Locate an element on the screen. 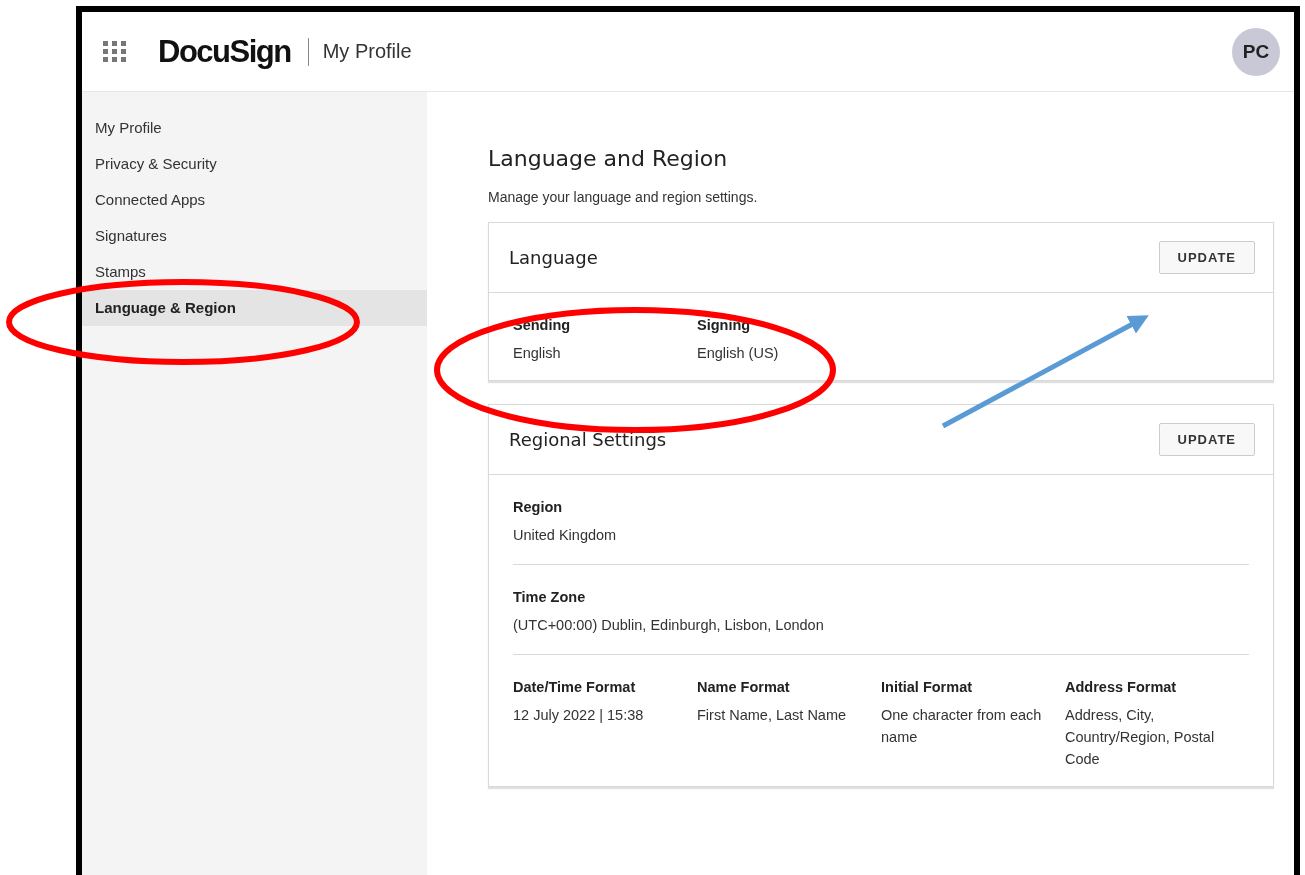 The image size is (1305, 875). sidebar-item: Signatures is located at coordinates (254, 236).